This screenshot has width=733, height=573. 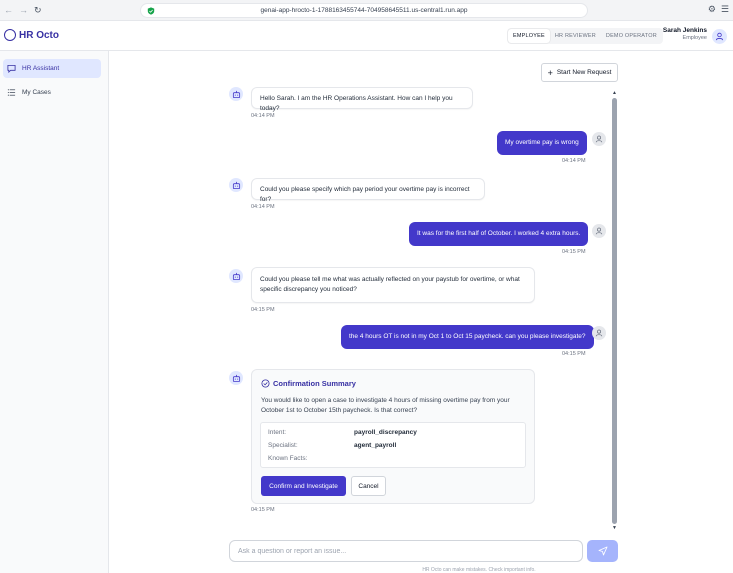 I want to click on app-logo: HR Octo, so click(x=31, y=35).